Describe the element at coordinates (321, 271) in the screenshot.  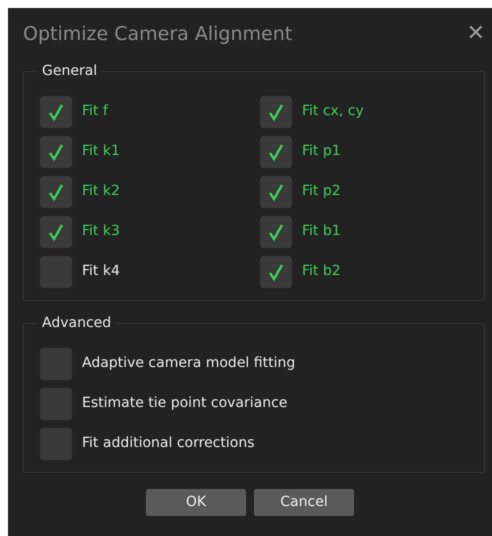
I see `checkbox-label: Fit b2` at that location.